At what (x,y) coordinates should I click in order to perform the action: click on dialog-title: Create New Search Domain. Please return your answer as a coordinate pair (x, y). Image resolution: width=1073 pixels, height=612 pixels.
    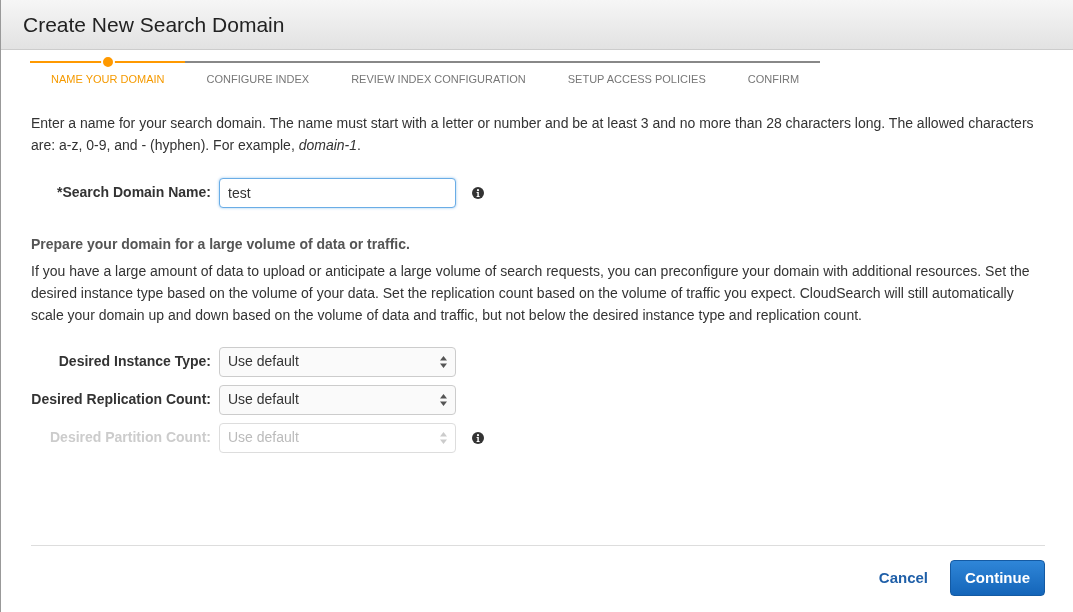
    Looking at the image, I should click on (154, 24).